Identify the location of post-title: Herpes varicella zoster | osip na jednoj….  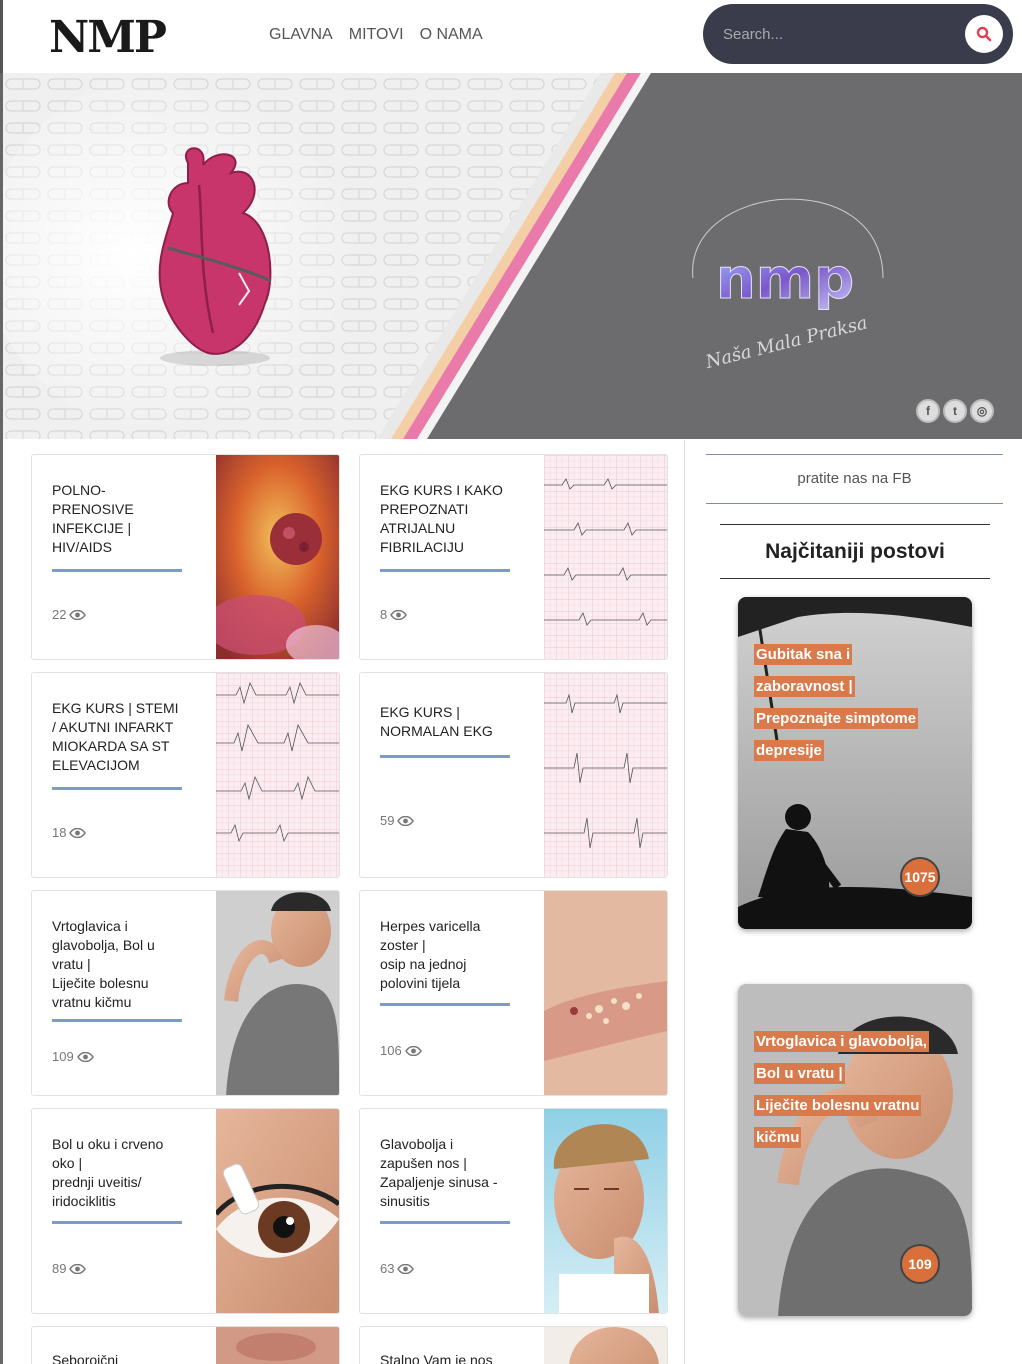
(450, 955).